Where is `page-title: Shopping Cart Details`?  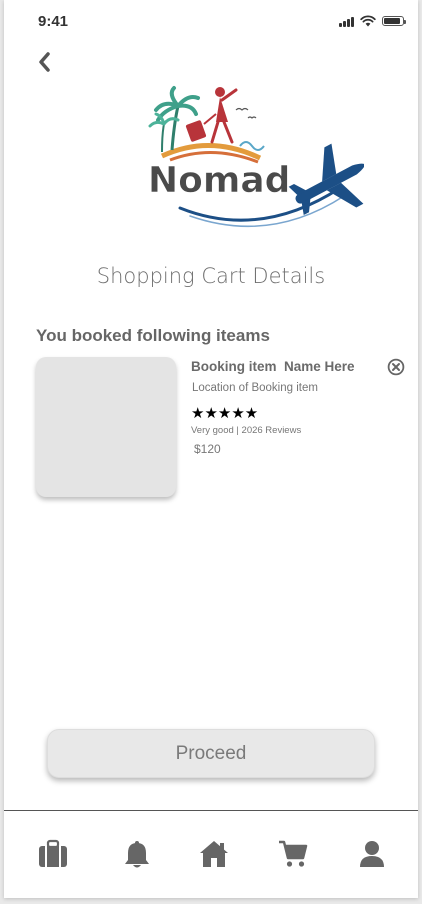
page-title: Shopping Cart Details is located at coordinates (211, 276).